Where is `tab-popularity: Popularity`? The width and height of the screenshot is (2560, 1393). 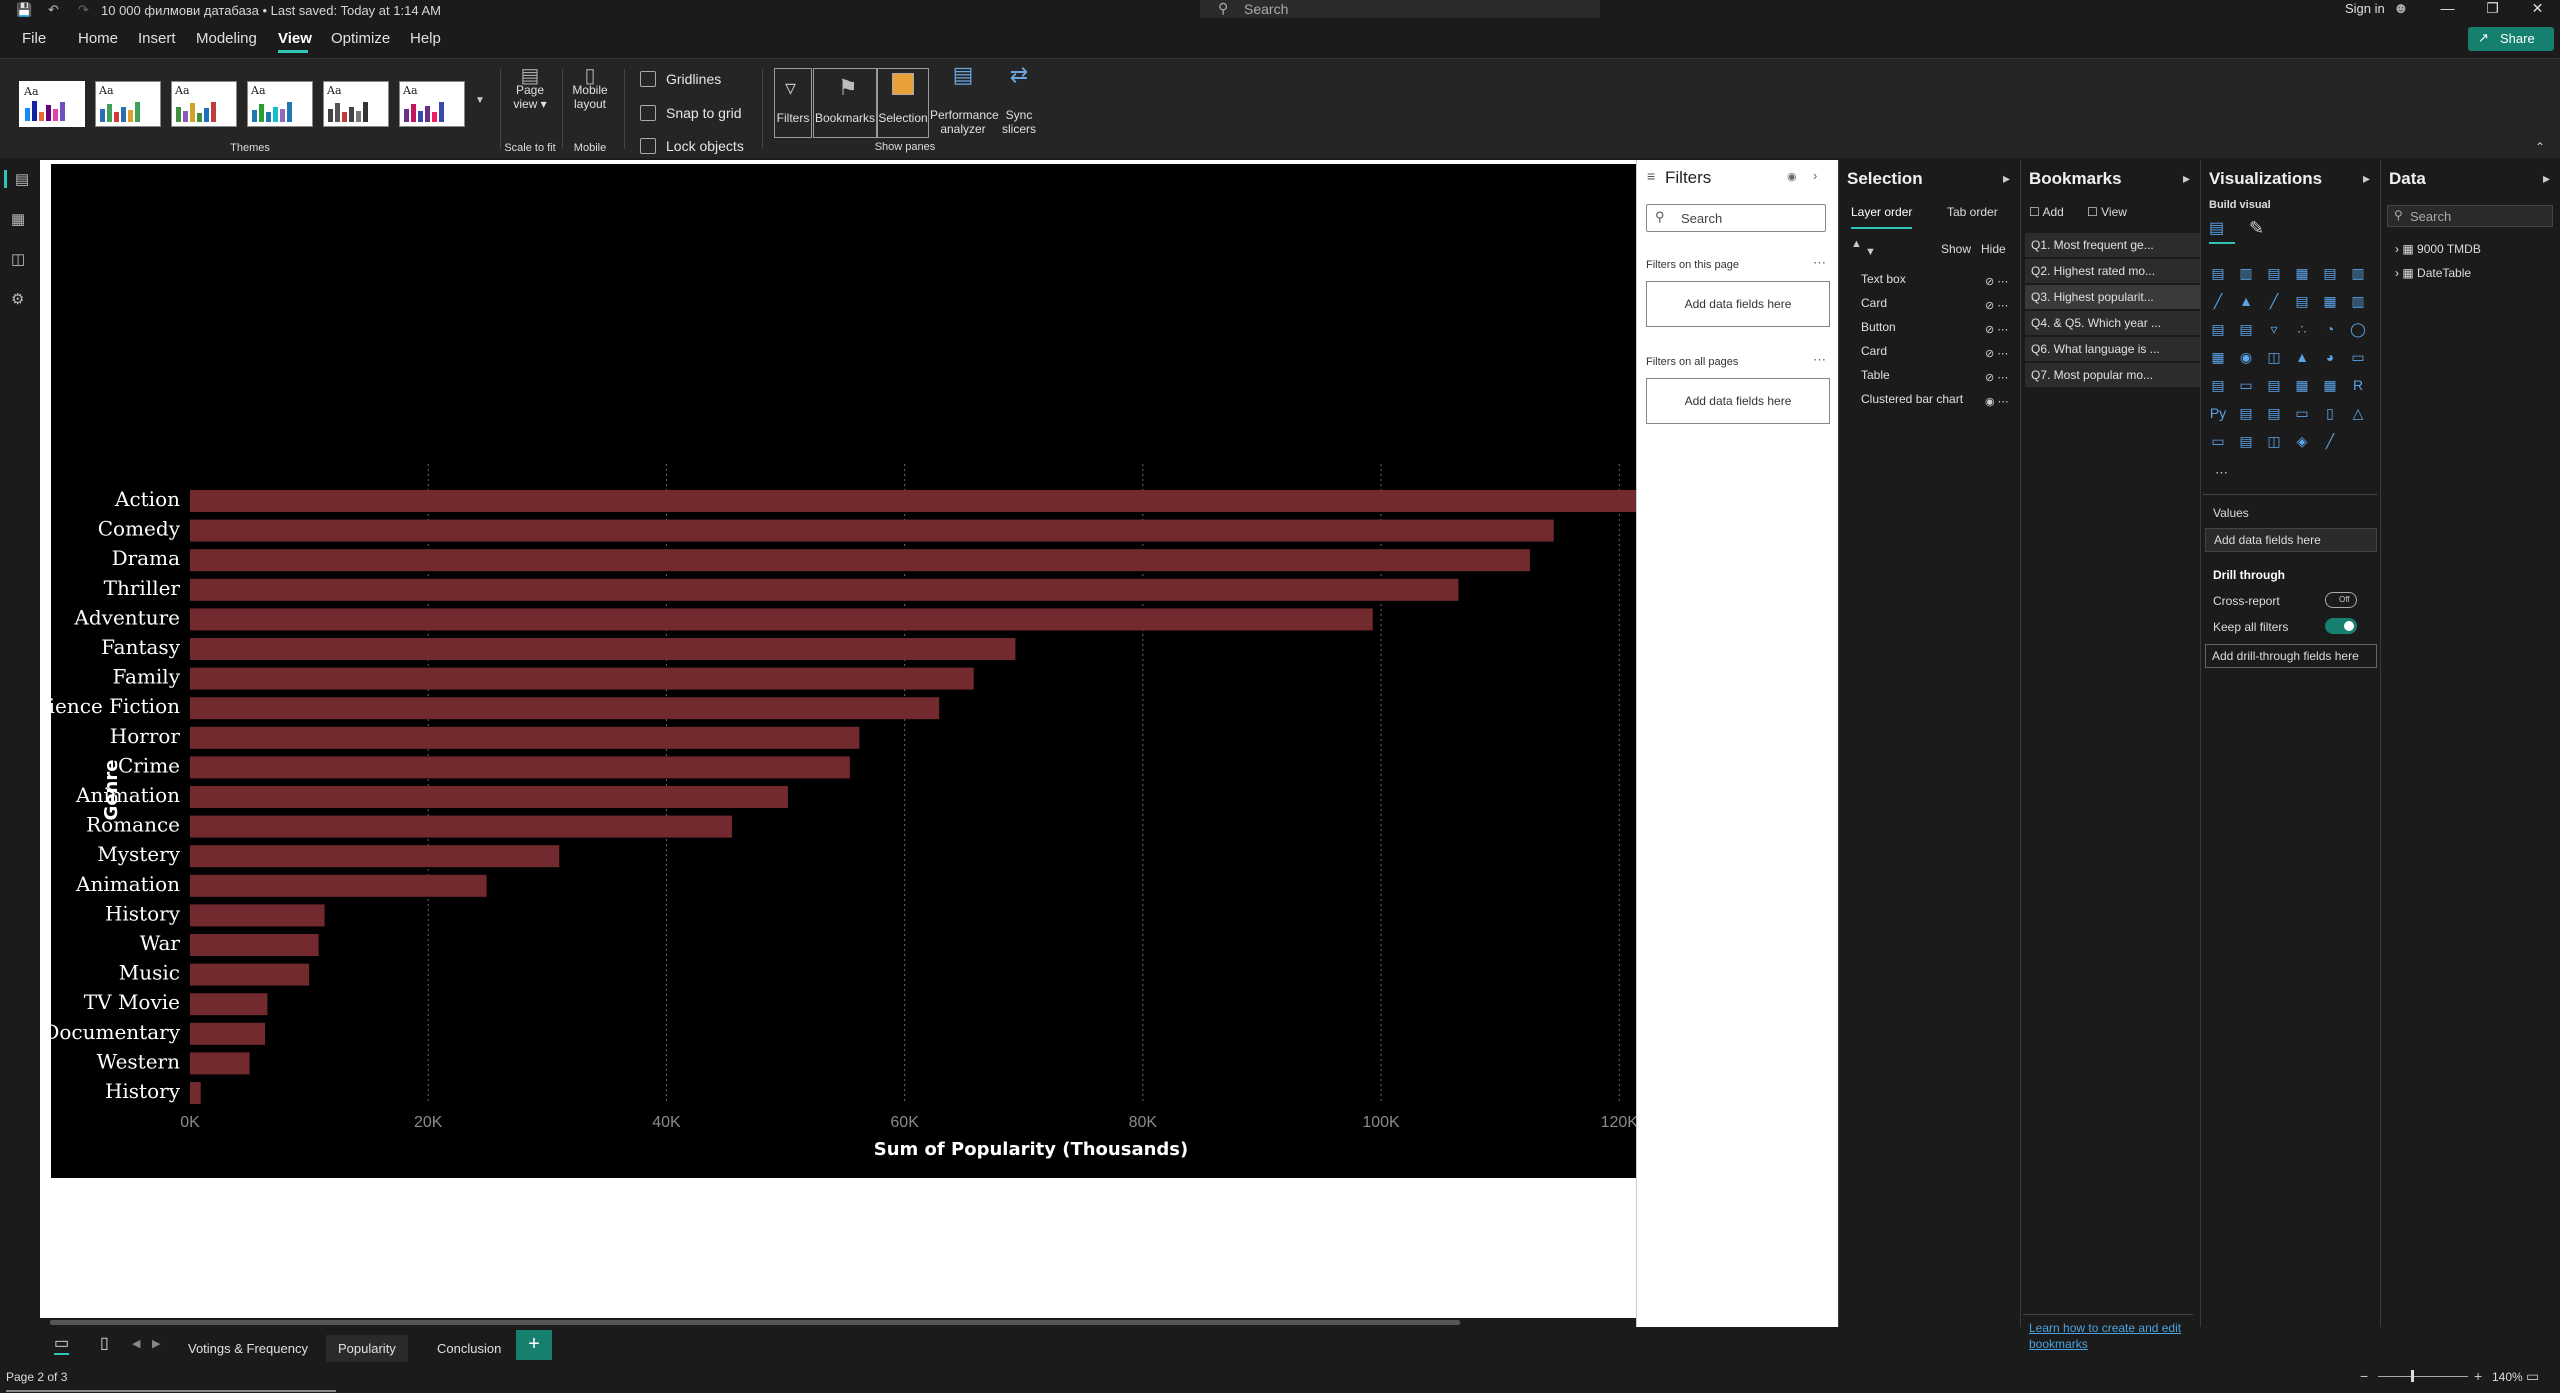
tab-popularity: Popularity is located at coordinates (367, 1350).